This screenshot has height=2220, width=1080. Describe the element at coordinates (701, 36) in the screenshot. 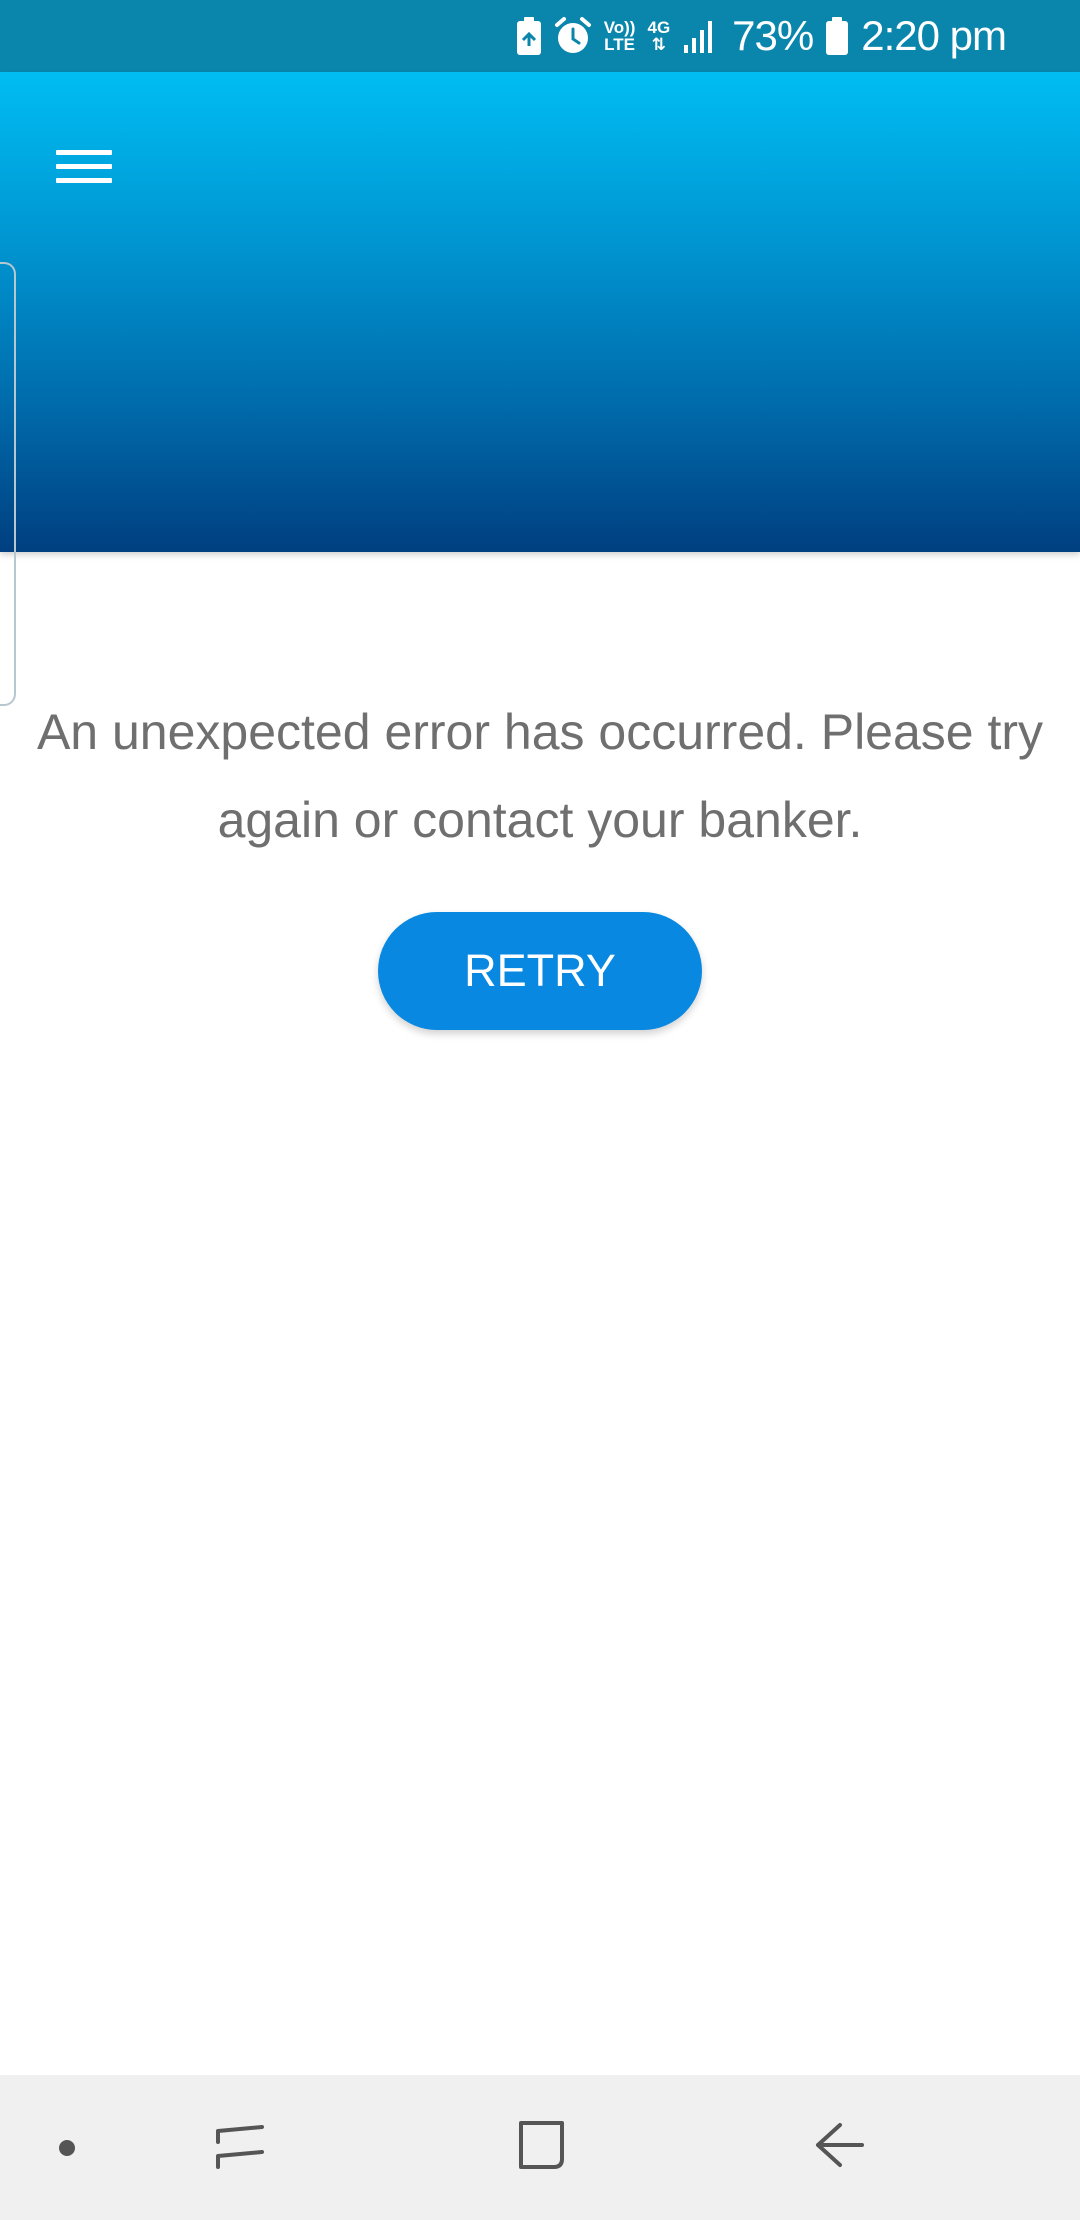

I see `signal-icon` at that location.